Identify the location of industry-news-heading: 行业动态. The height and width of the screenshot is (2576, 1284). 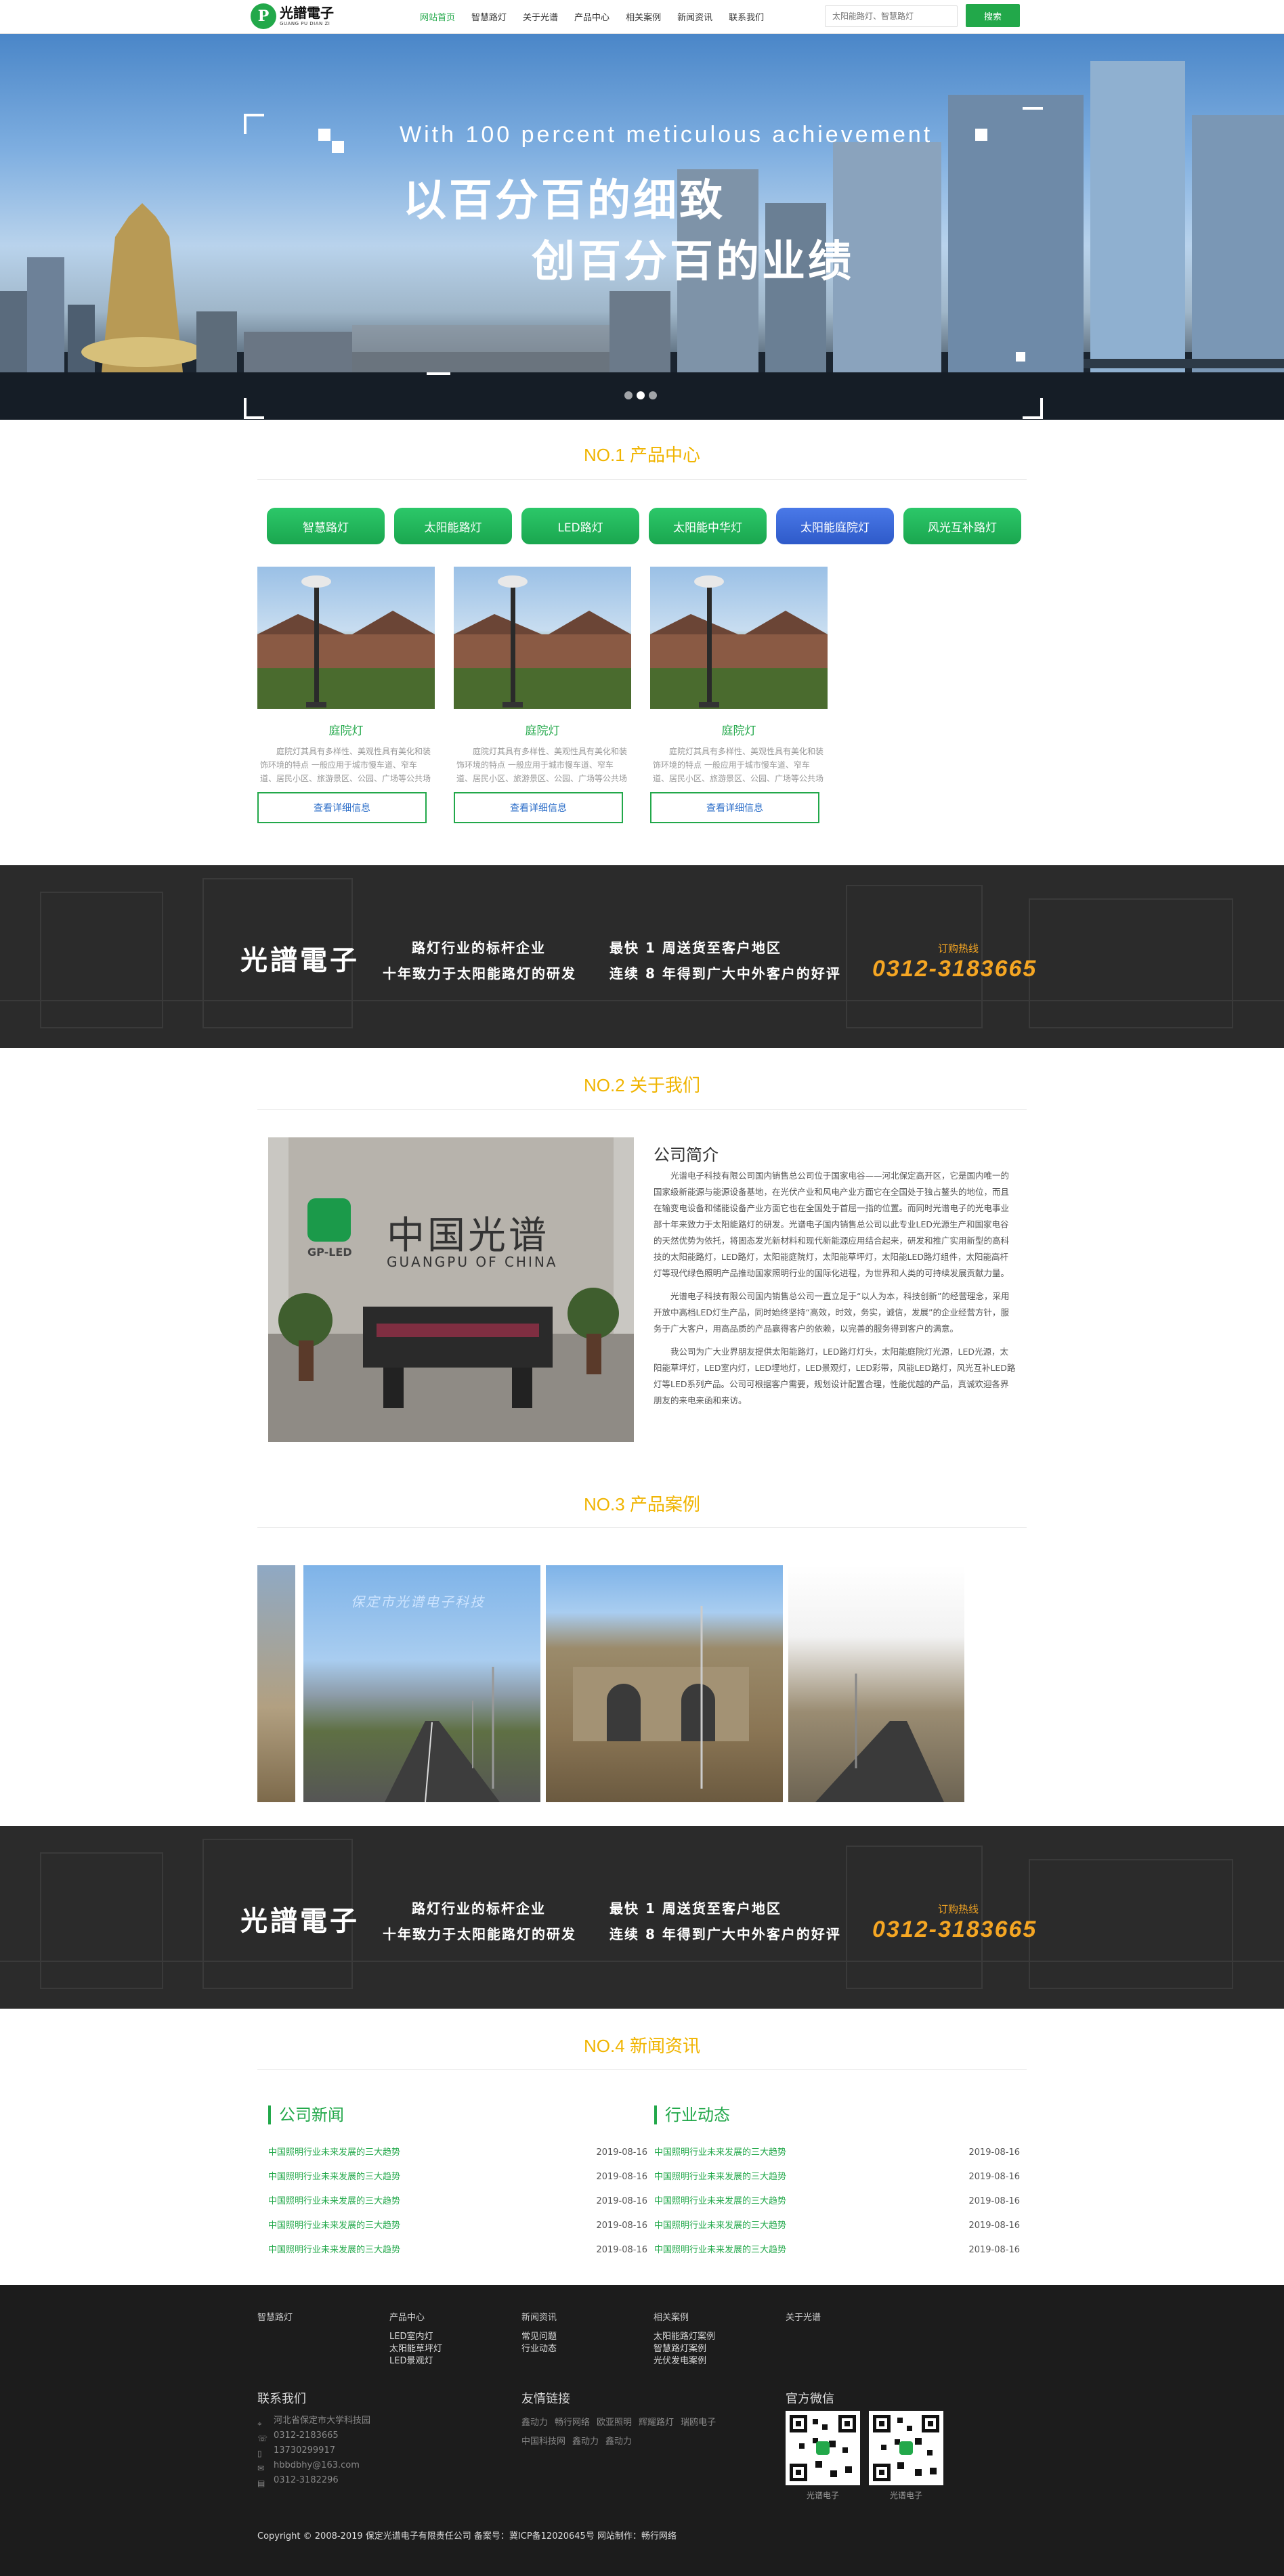
(837, 2114).